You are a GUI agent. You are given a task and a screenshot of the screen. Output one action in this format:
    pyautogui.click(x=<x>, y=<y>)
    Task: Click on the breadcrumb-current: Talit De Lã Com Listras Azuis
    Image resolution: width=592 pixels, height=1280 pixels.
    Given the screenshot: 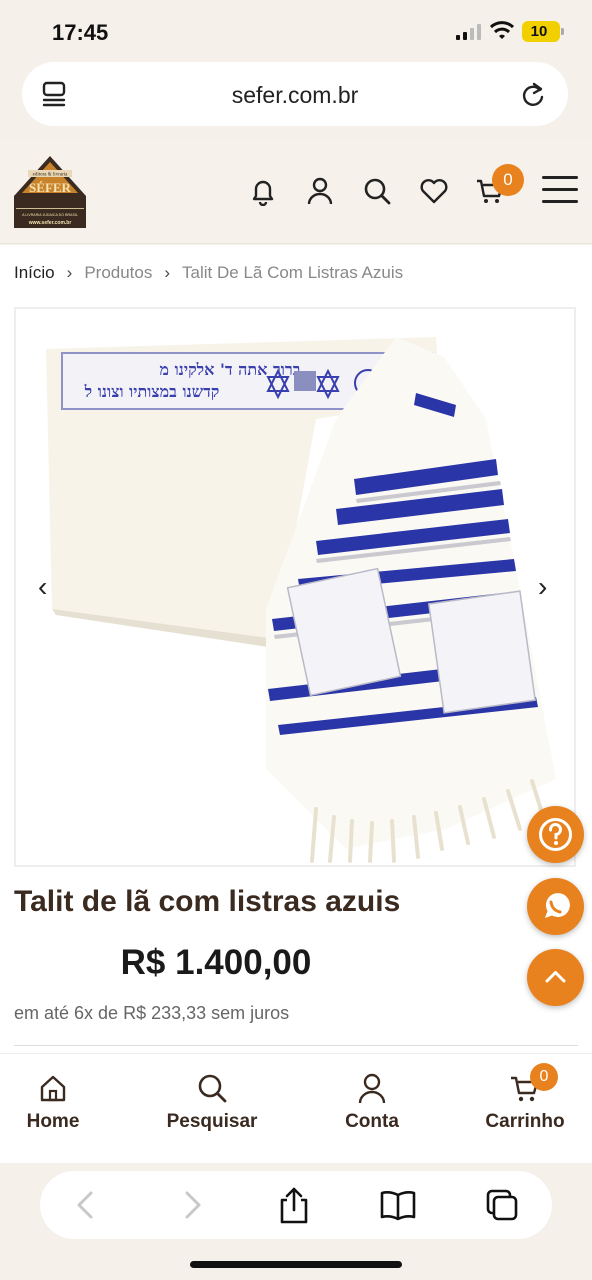 What is the action you would take?
    pyautogui.click(x=293, y=272)
    